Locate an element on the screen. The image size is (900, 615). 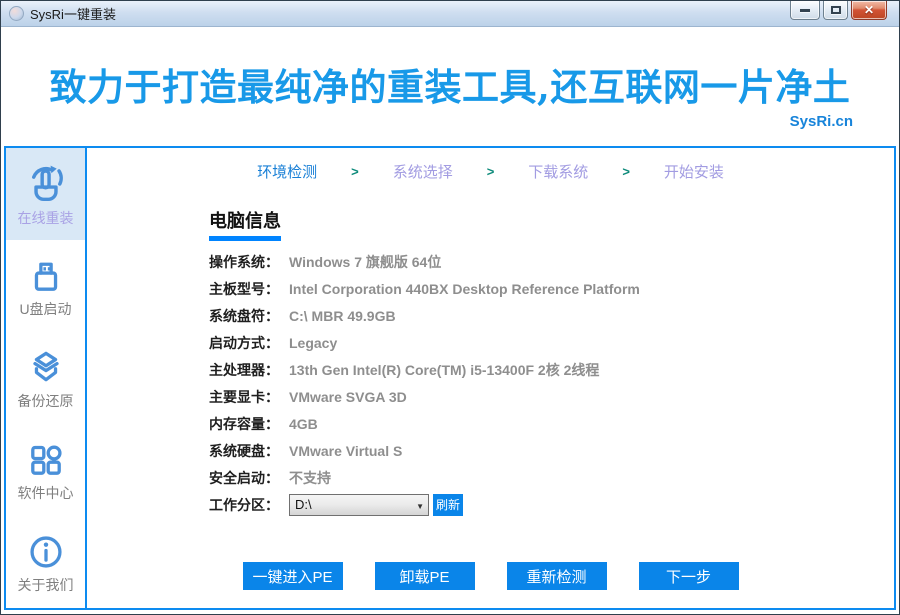
slogan-text: 致力于打造最纯净的重装工具,还互联网一片净土 is located at coordinates (450, 87).